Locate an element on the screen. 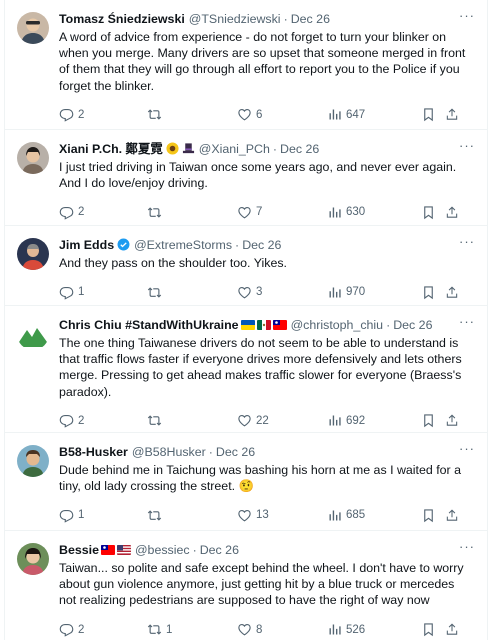 The image size is (492, 640). view-count: 685 is located at coordinates (356, 515).